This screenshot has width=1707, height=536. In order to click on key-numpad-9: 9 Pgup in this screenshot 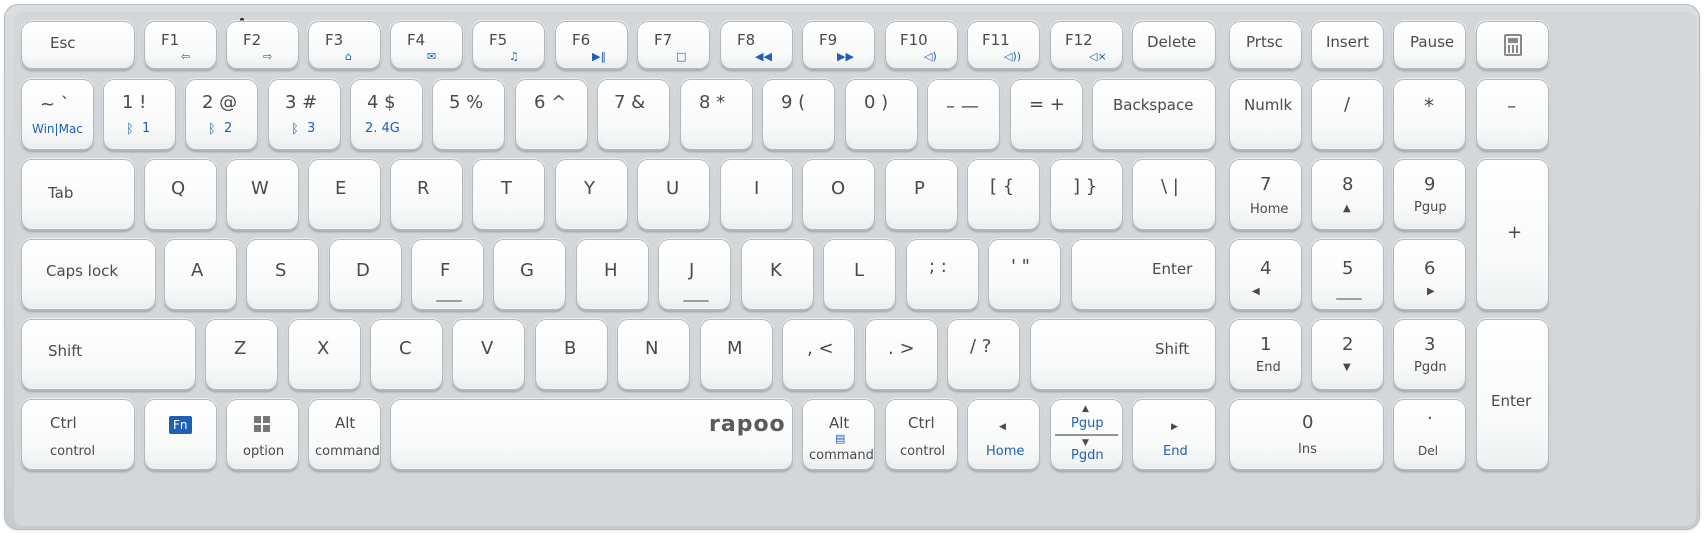, I will do `click(1429, 194)`.